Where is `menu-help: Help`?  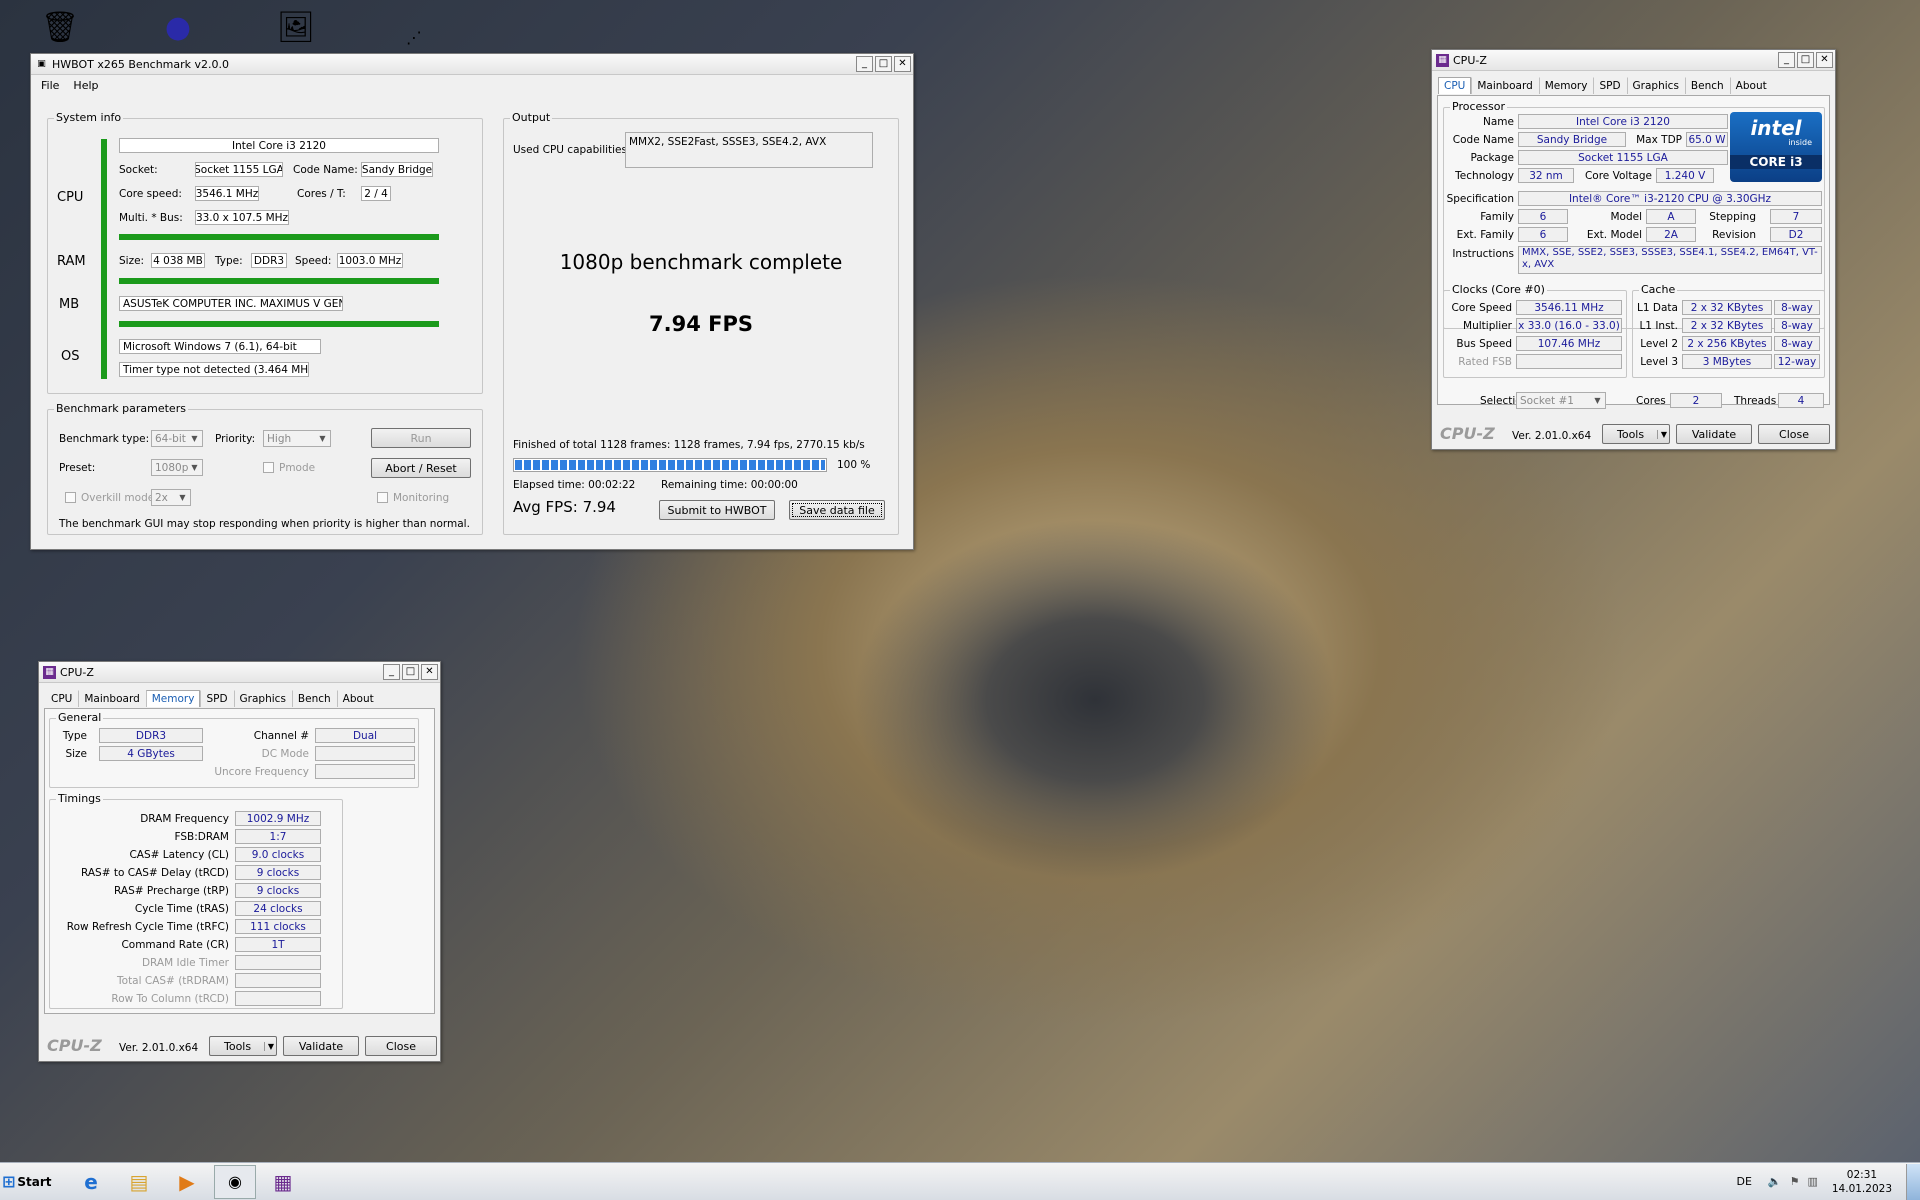 menu-help: Help is located at coordinates (85, 85).